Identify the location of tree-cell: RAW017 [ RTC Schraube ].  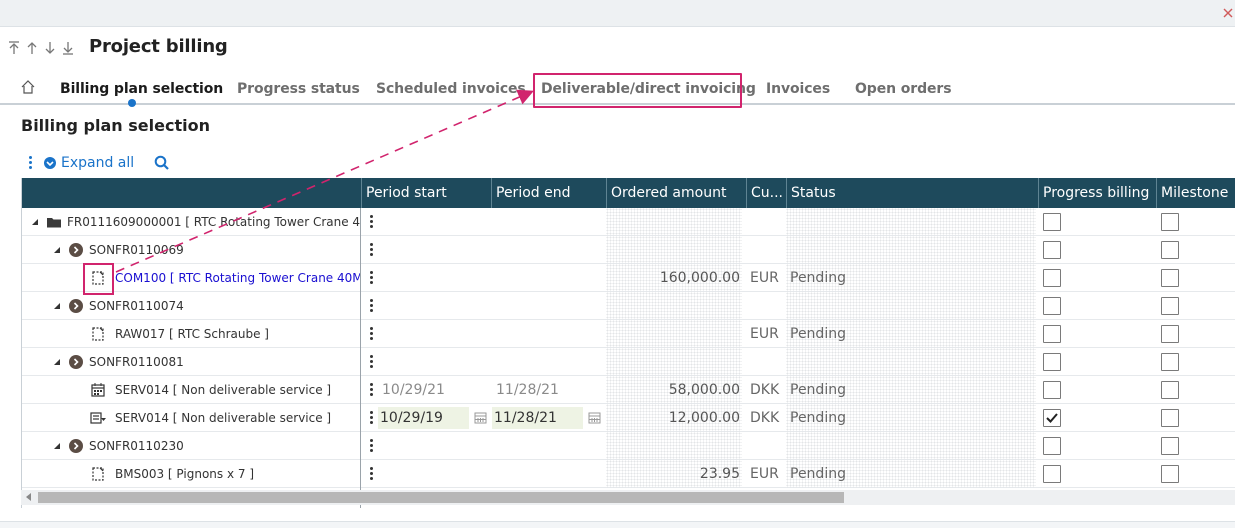
(191, 334).